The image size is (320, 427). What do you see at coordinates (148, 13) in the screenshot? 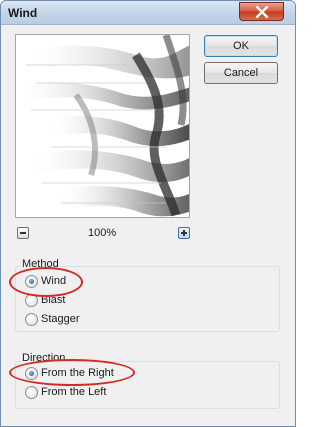
I see `title-bar: Wind` at bounding box center [148, 13].